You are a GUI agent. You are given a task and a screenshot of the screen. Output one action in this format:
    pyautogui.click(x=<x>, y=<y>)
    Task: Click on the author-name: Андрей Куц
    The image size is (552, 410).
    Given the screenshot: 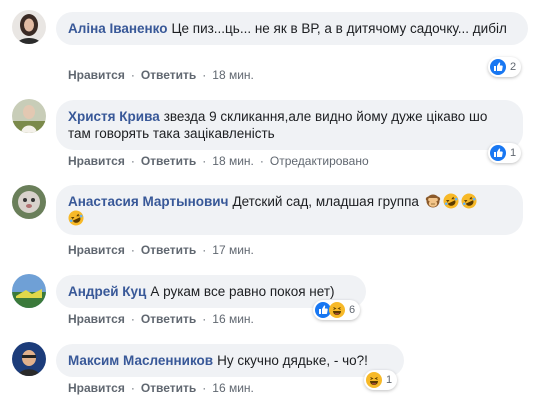 What is the action you would take?
    pyautogui.click(x=107, y=291)
    